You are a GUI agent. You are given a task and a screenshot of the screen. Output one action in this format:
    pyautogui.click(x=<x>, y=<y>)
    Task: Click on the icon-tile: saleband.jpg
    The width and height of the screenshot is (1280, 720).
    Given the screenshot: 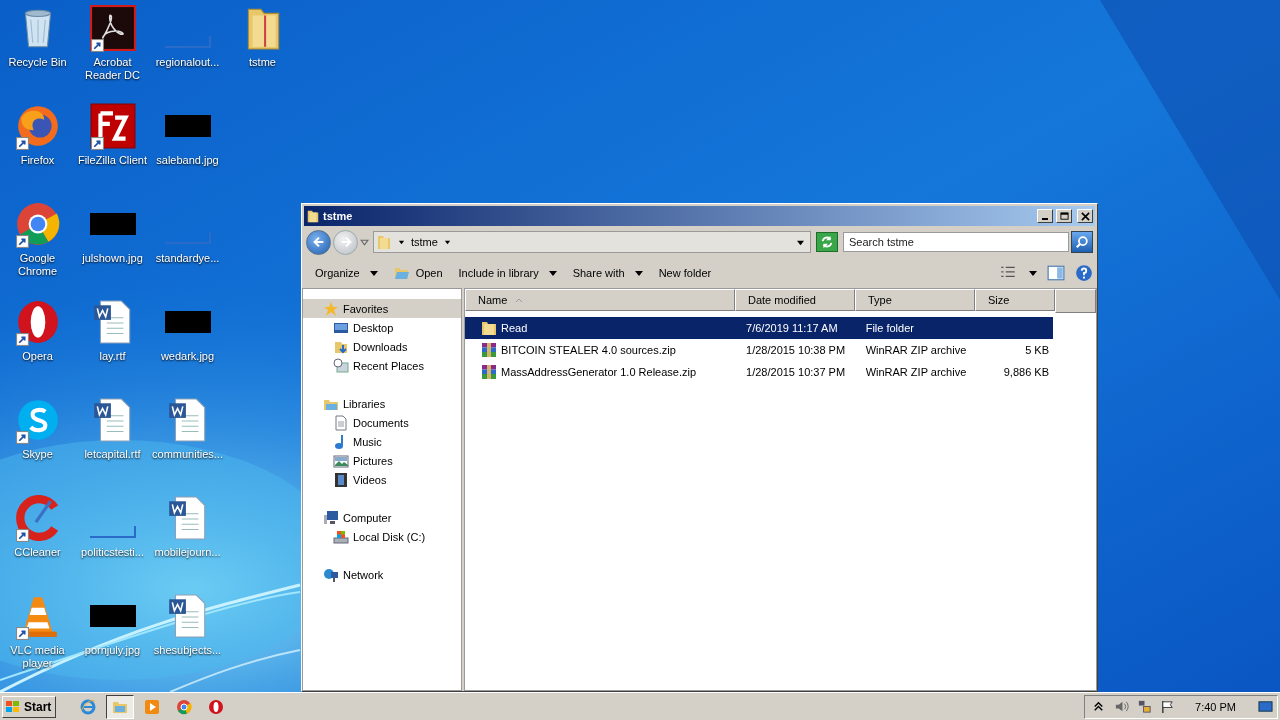 What is the action you would take?
    pyautogui.click(x=187, y=134)
    